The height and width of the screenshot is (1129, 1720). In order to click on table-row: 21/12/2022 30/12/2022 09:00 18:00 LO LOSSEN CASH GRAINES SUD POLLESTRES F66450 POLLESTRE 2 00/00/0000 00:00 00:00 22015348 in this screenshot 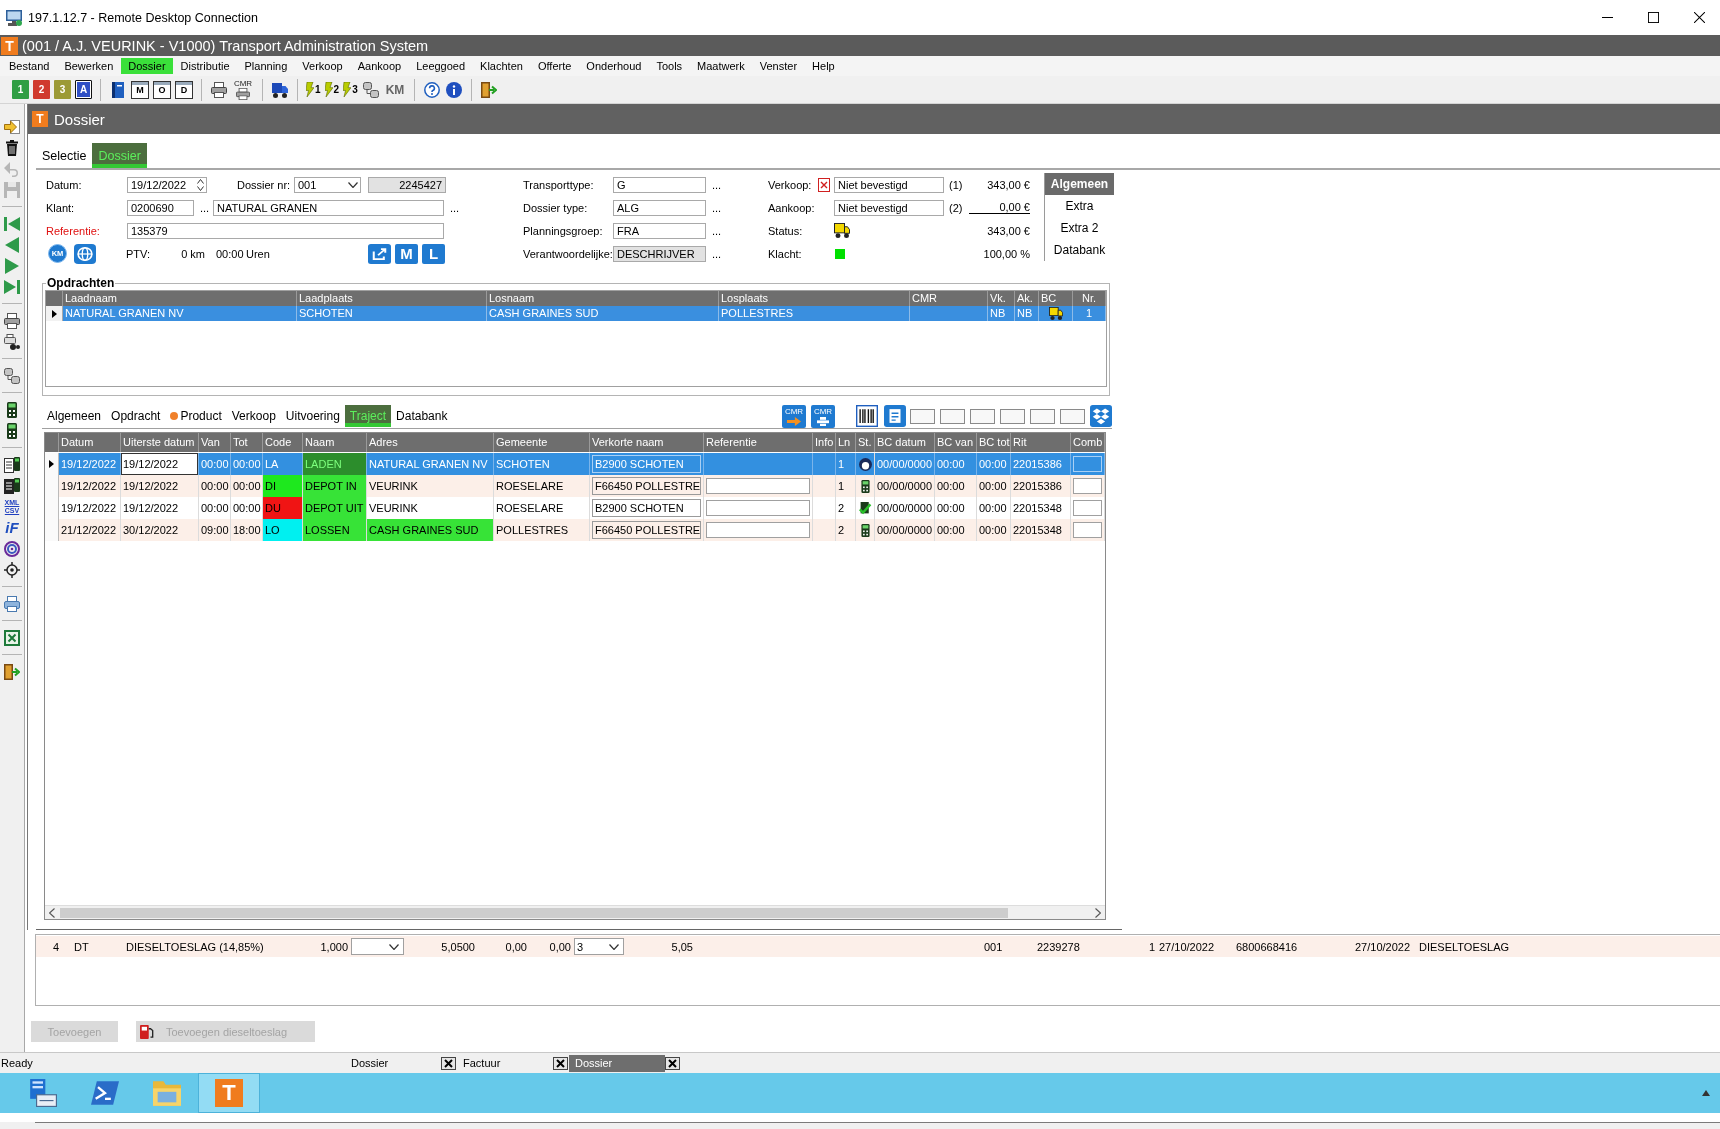, I will do `click(575, 530)`.